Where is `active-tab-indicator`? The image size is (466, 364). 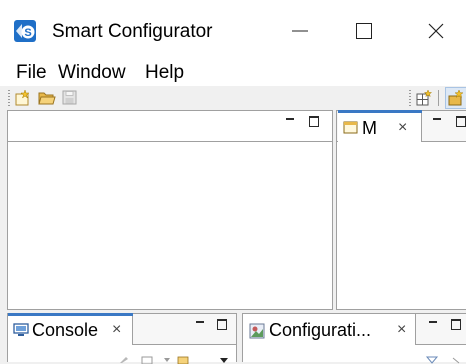
active-tab-indicator is located at coordinates (380, 111).